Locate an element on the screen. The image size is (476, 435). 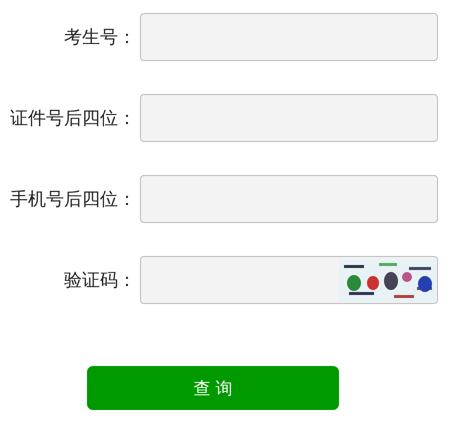
field-label: 考生号： is located at coordinates (100, 37).